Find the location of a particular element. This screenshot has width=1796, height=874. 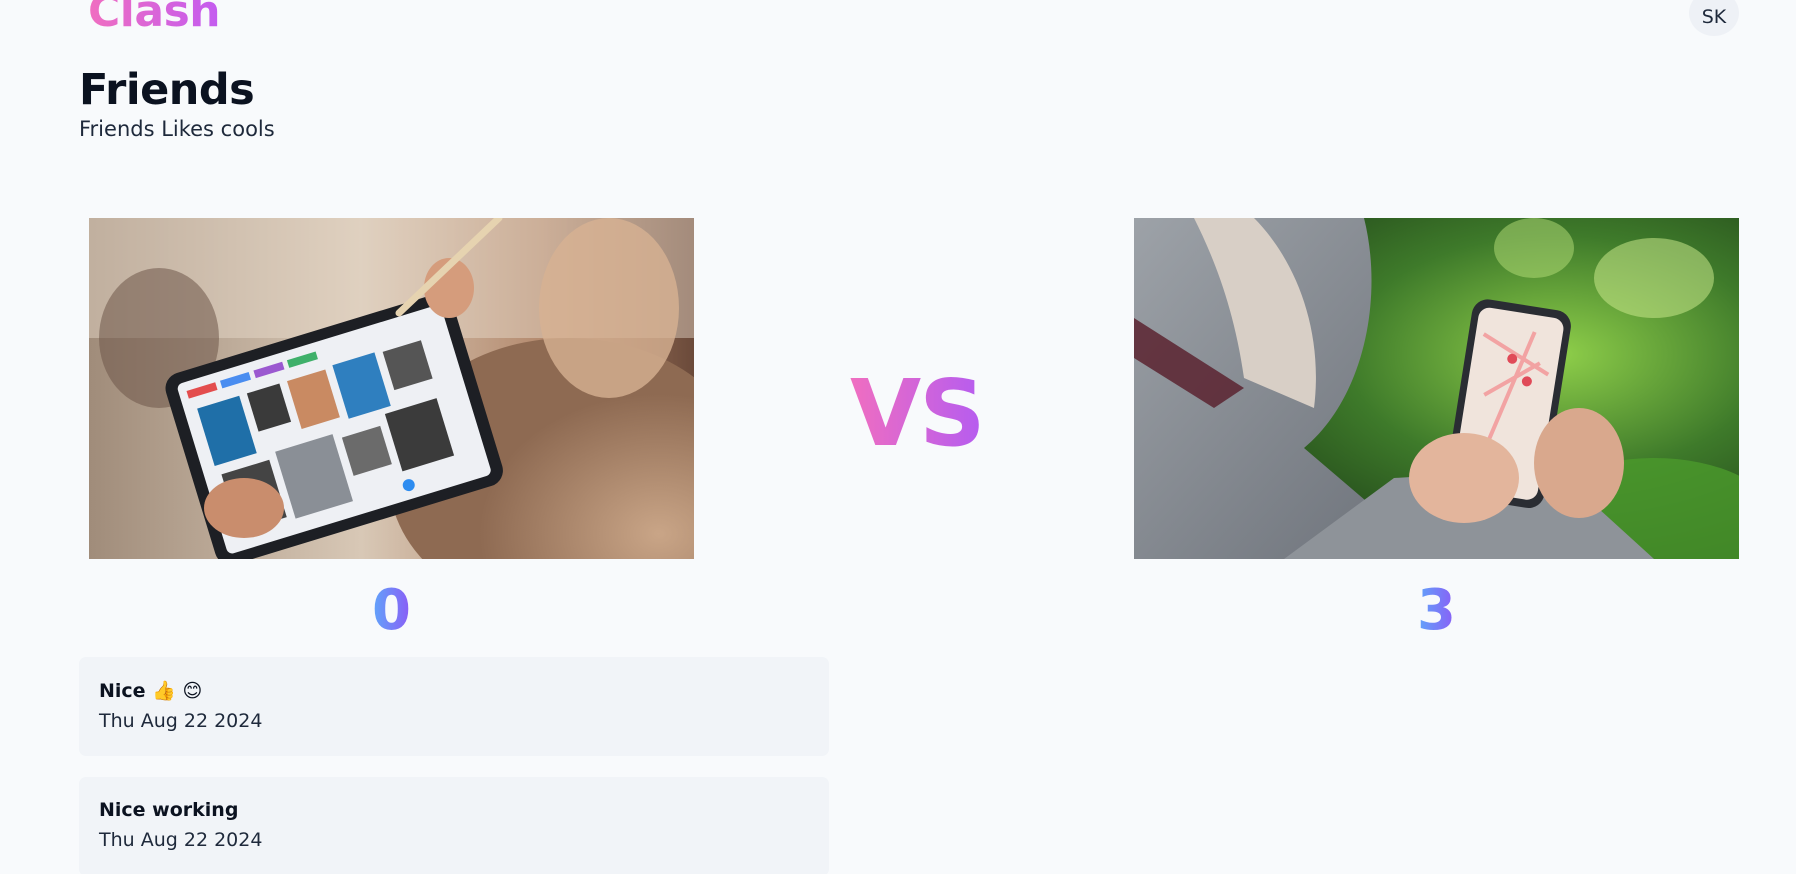

vote-count-left: 0 is located at coordinates (391, 611).